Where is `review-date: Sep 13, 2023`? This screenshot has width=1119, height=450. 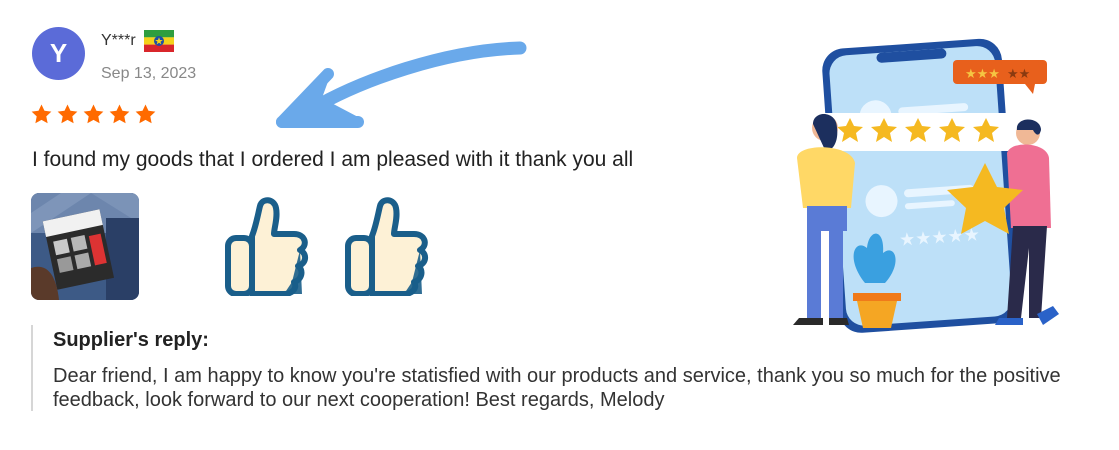
review-date: Sep 13, 2023 is located at coordinates (149, 73).